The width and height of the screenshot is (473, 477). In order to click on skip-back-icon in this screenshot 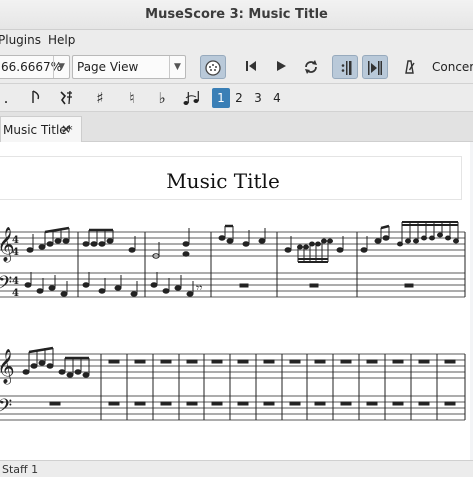, I will do `click(251, 66)`.